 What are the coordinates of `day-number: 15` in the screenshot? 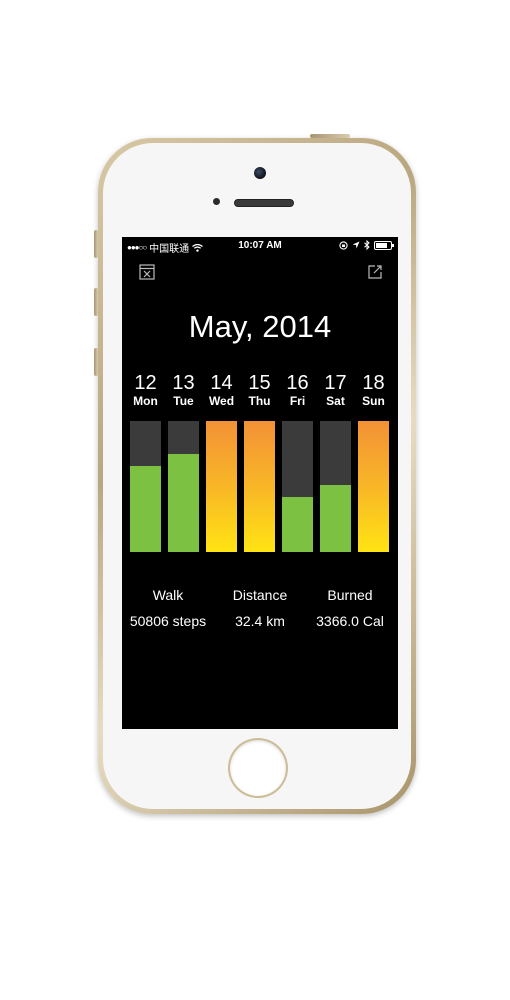 It's located at (259, 383).